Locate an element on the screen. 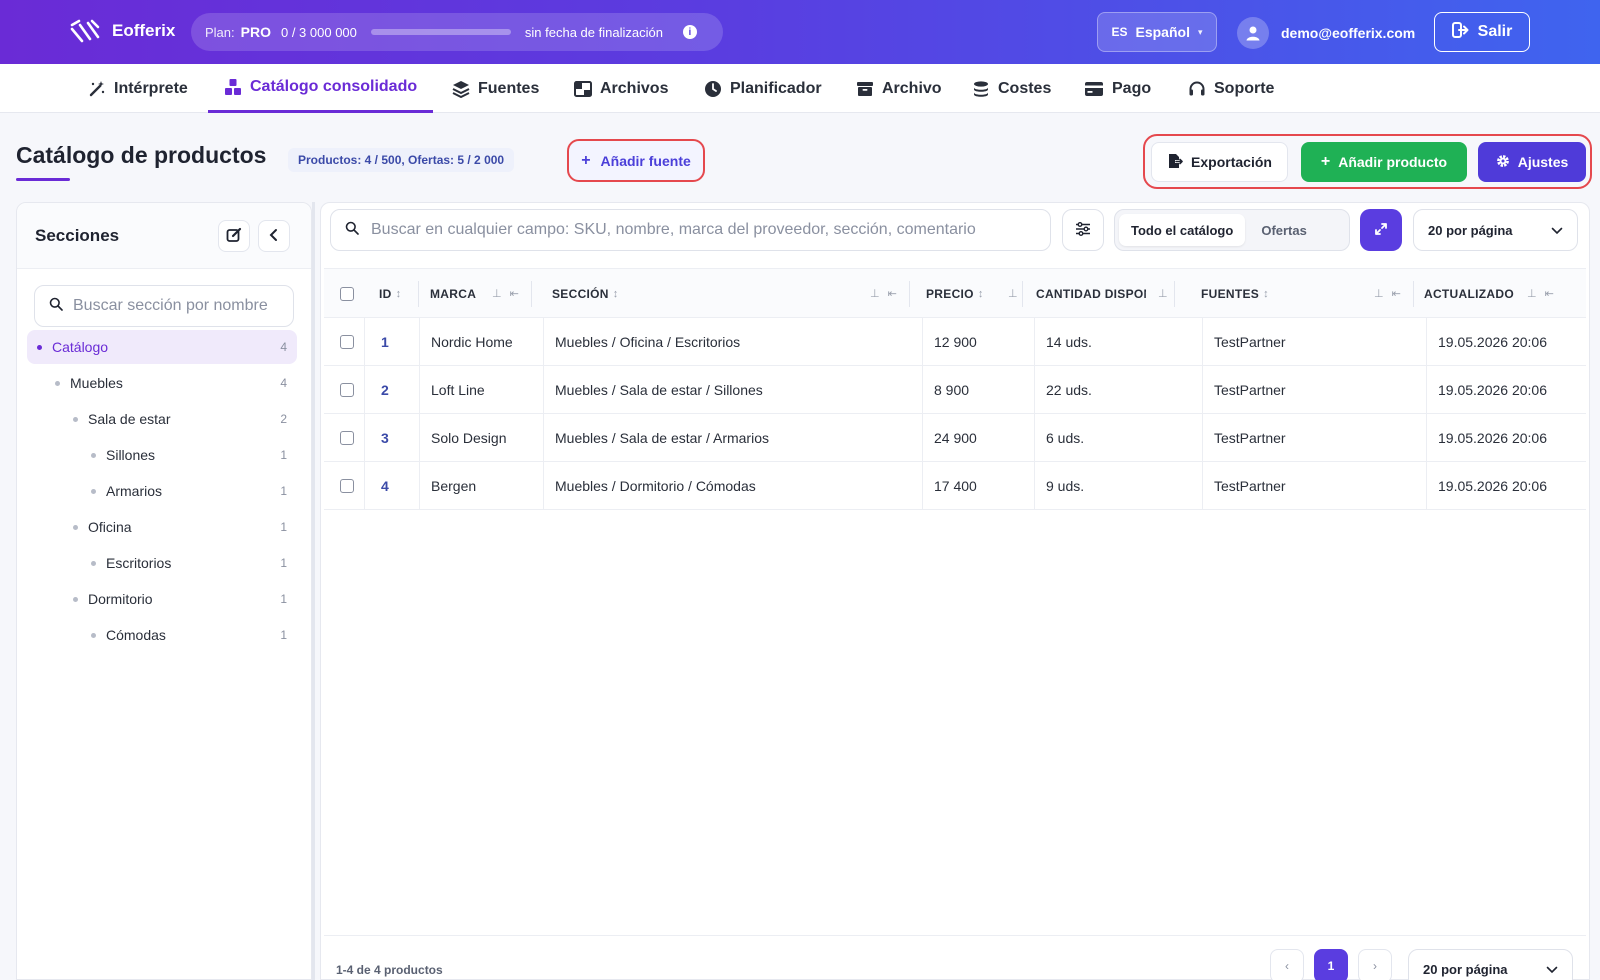  add-product-button: + Añadir producto is located at coordinates (1384, 162).